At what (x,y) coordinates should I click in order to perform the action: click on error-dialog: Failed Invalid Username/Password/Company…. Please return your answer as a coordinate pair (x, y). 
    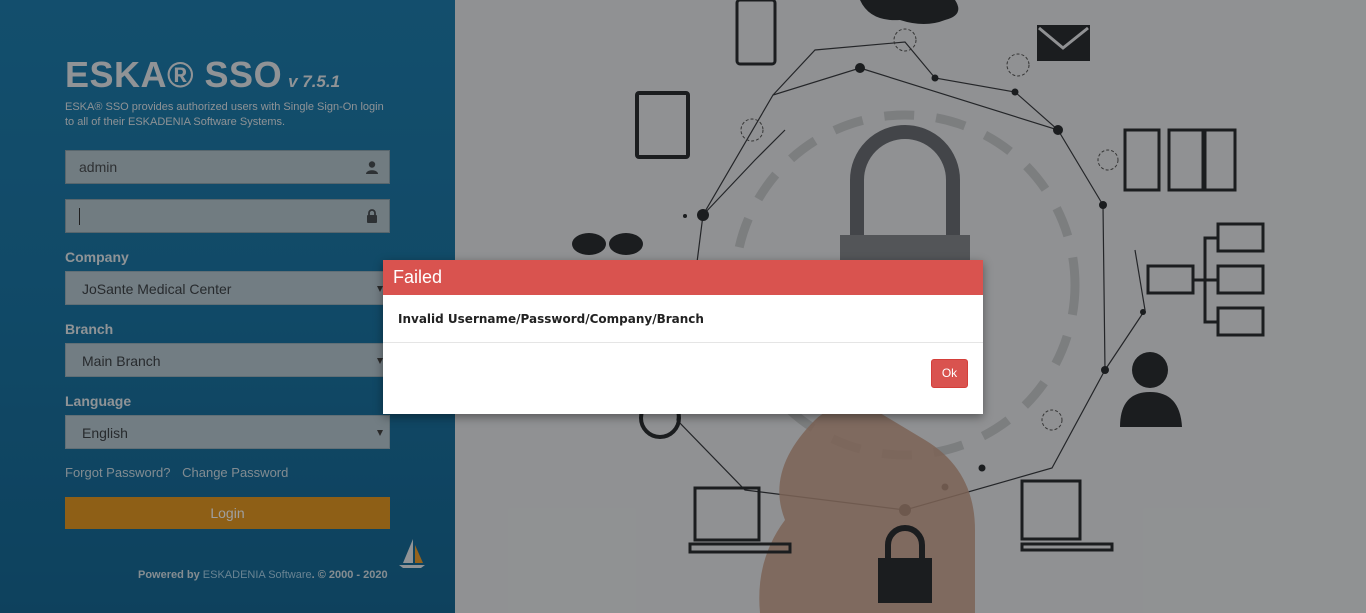
    Looking at the image, I should click on (683, 337).